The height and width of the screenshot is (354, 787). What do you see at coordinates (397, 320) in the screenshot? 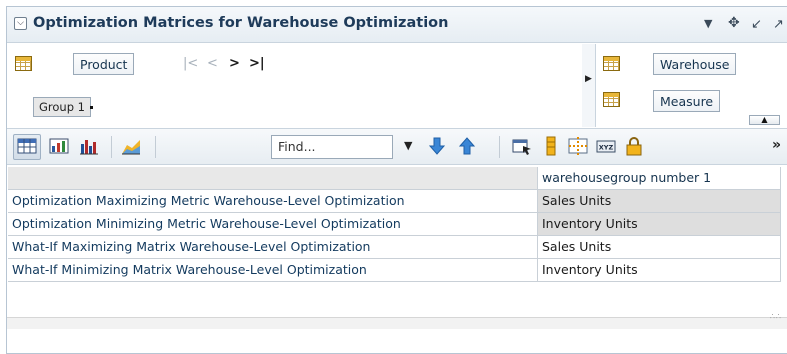
I see `table-footer-strip: ∴∴` at bounding box center [397, 320].